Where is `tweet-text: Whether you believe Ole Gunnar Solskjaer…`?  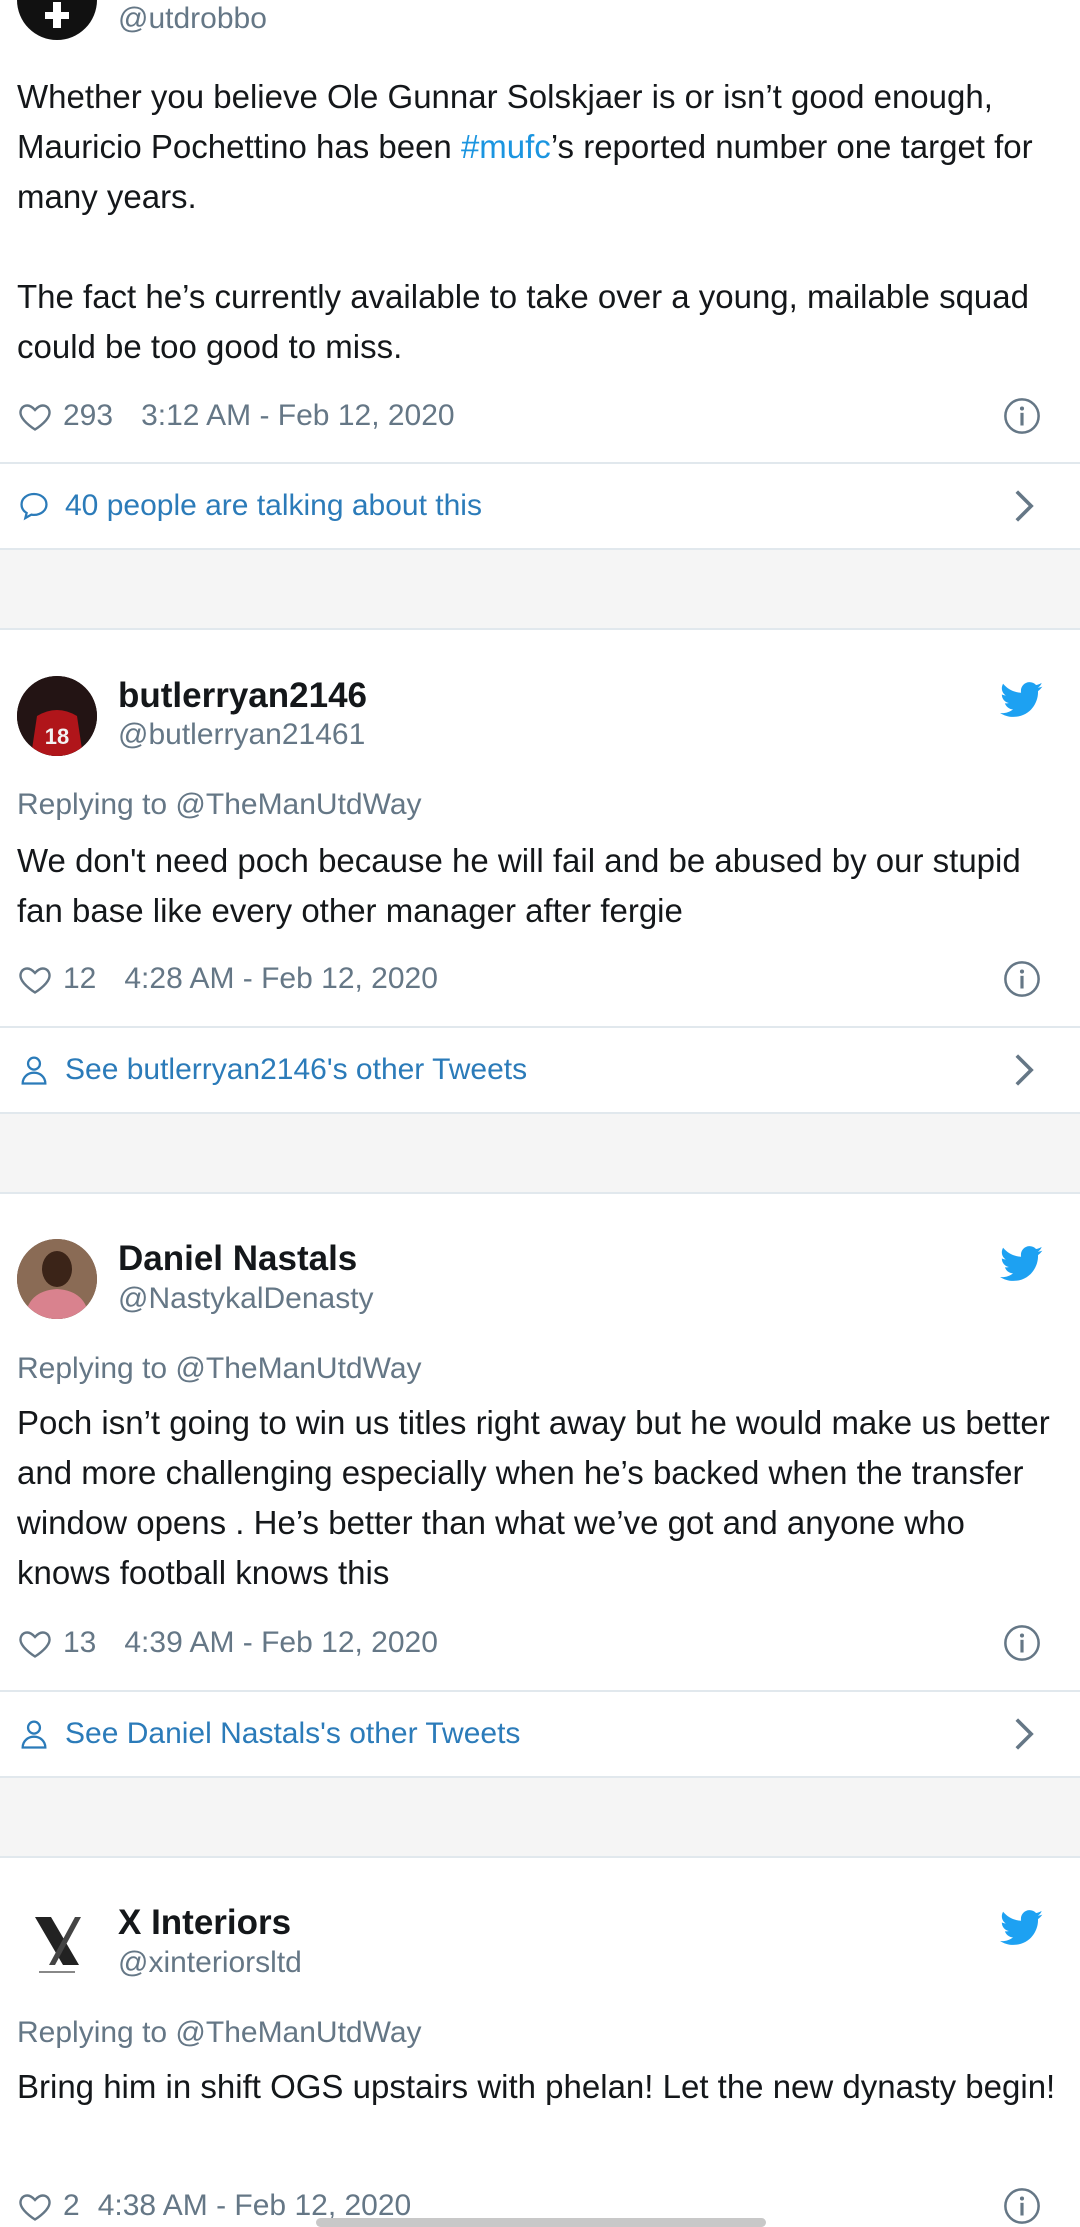
tweet-text: Whether you believe Ole Gunnar Solskjaer… is located at coordinates (539, 147).